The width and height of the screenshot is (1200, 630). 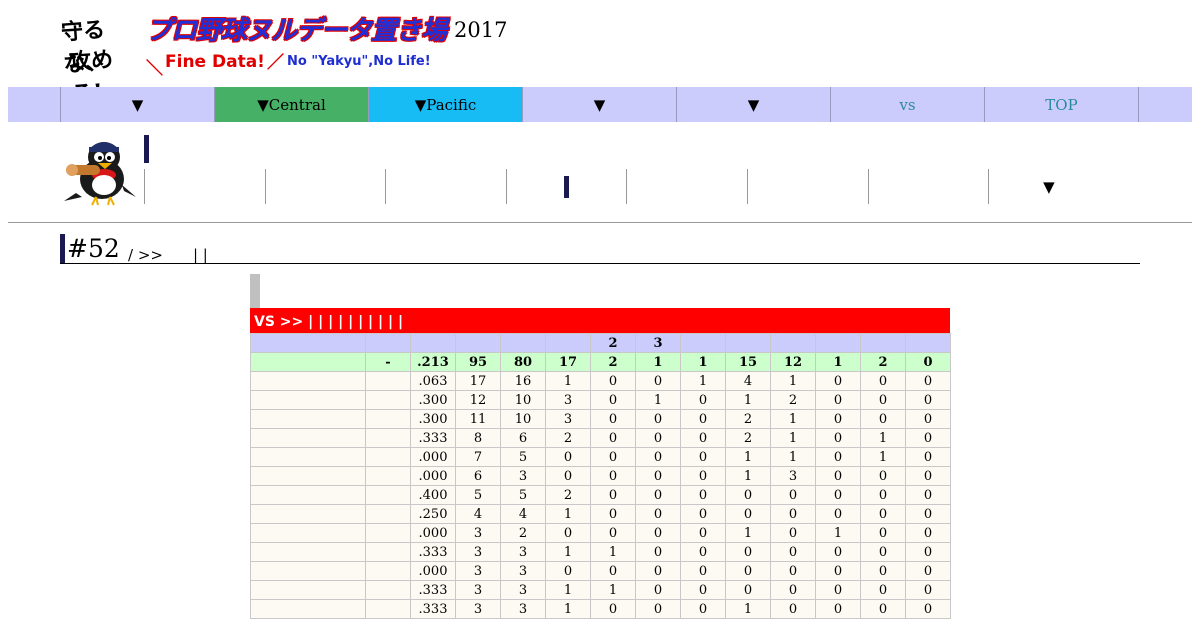 I want to click on table-row: .250 4 4 1 0 0 0 0 0 0 0 0, so click(x=600, y=514).